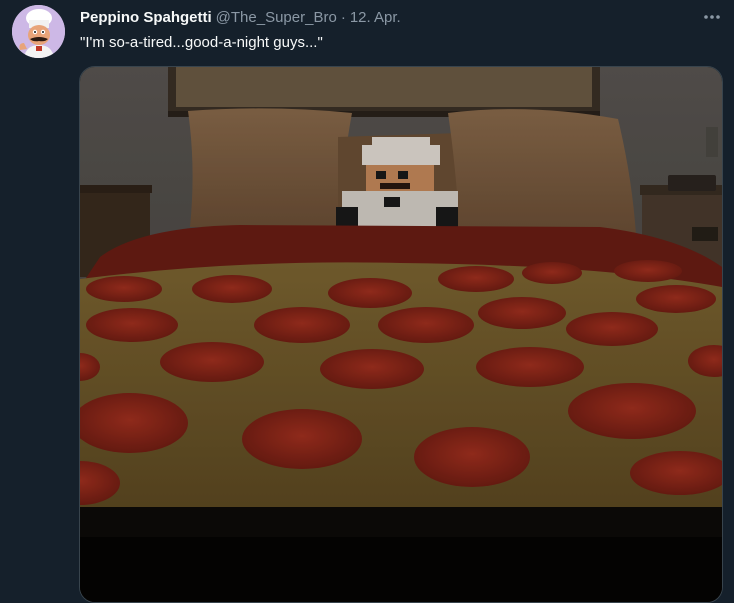 The height and width of the screenshot is (603, 734). Describe the element at coordinates (201, 42) in the screenshot. I see `tweet-text: "I'm so-a-tired...good-a-night guys..."` at that location.